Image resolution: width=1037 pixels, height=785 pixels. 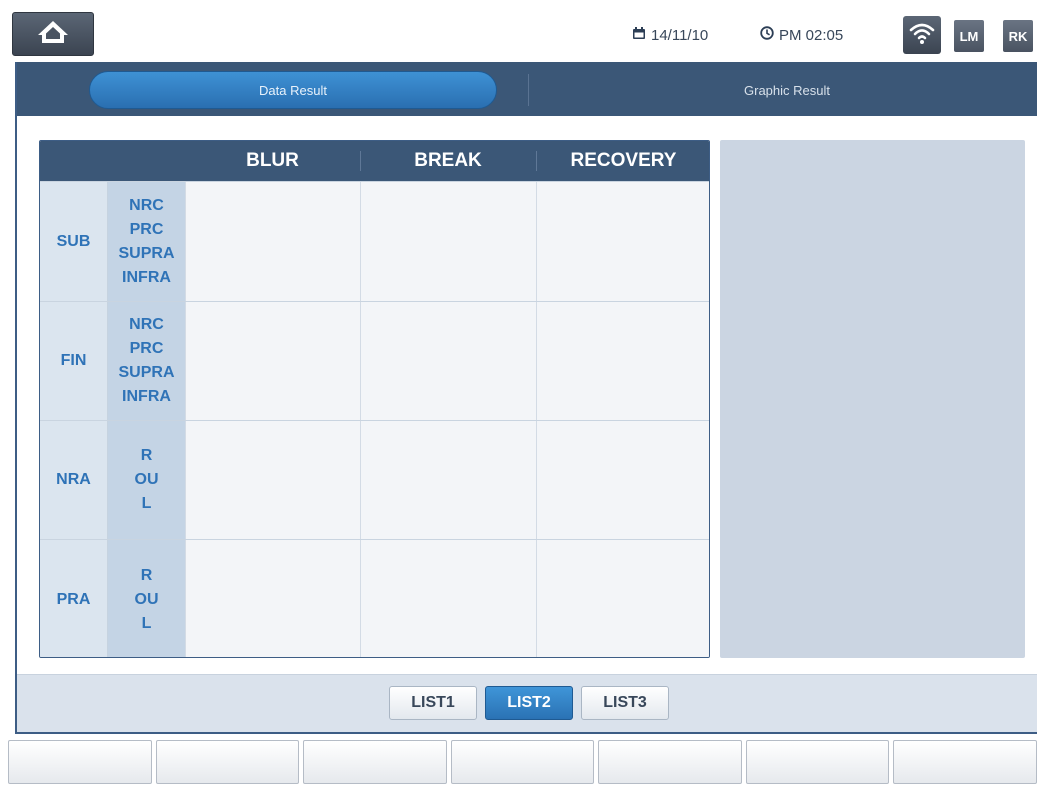 I want to click on table-row: SUB NRC PRC SUPRA INFRA, so click(x=374, y=241).